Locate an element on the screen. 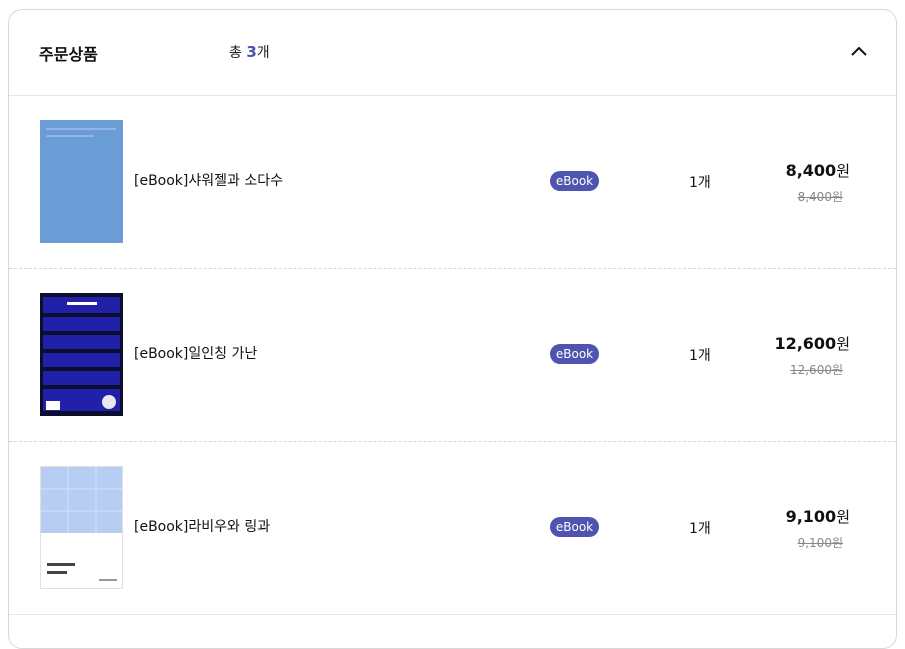 Image resolution: width=905 pixels, height=649 pixels. sale-price-value: 12,600 is located at coordinates (805, 343).